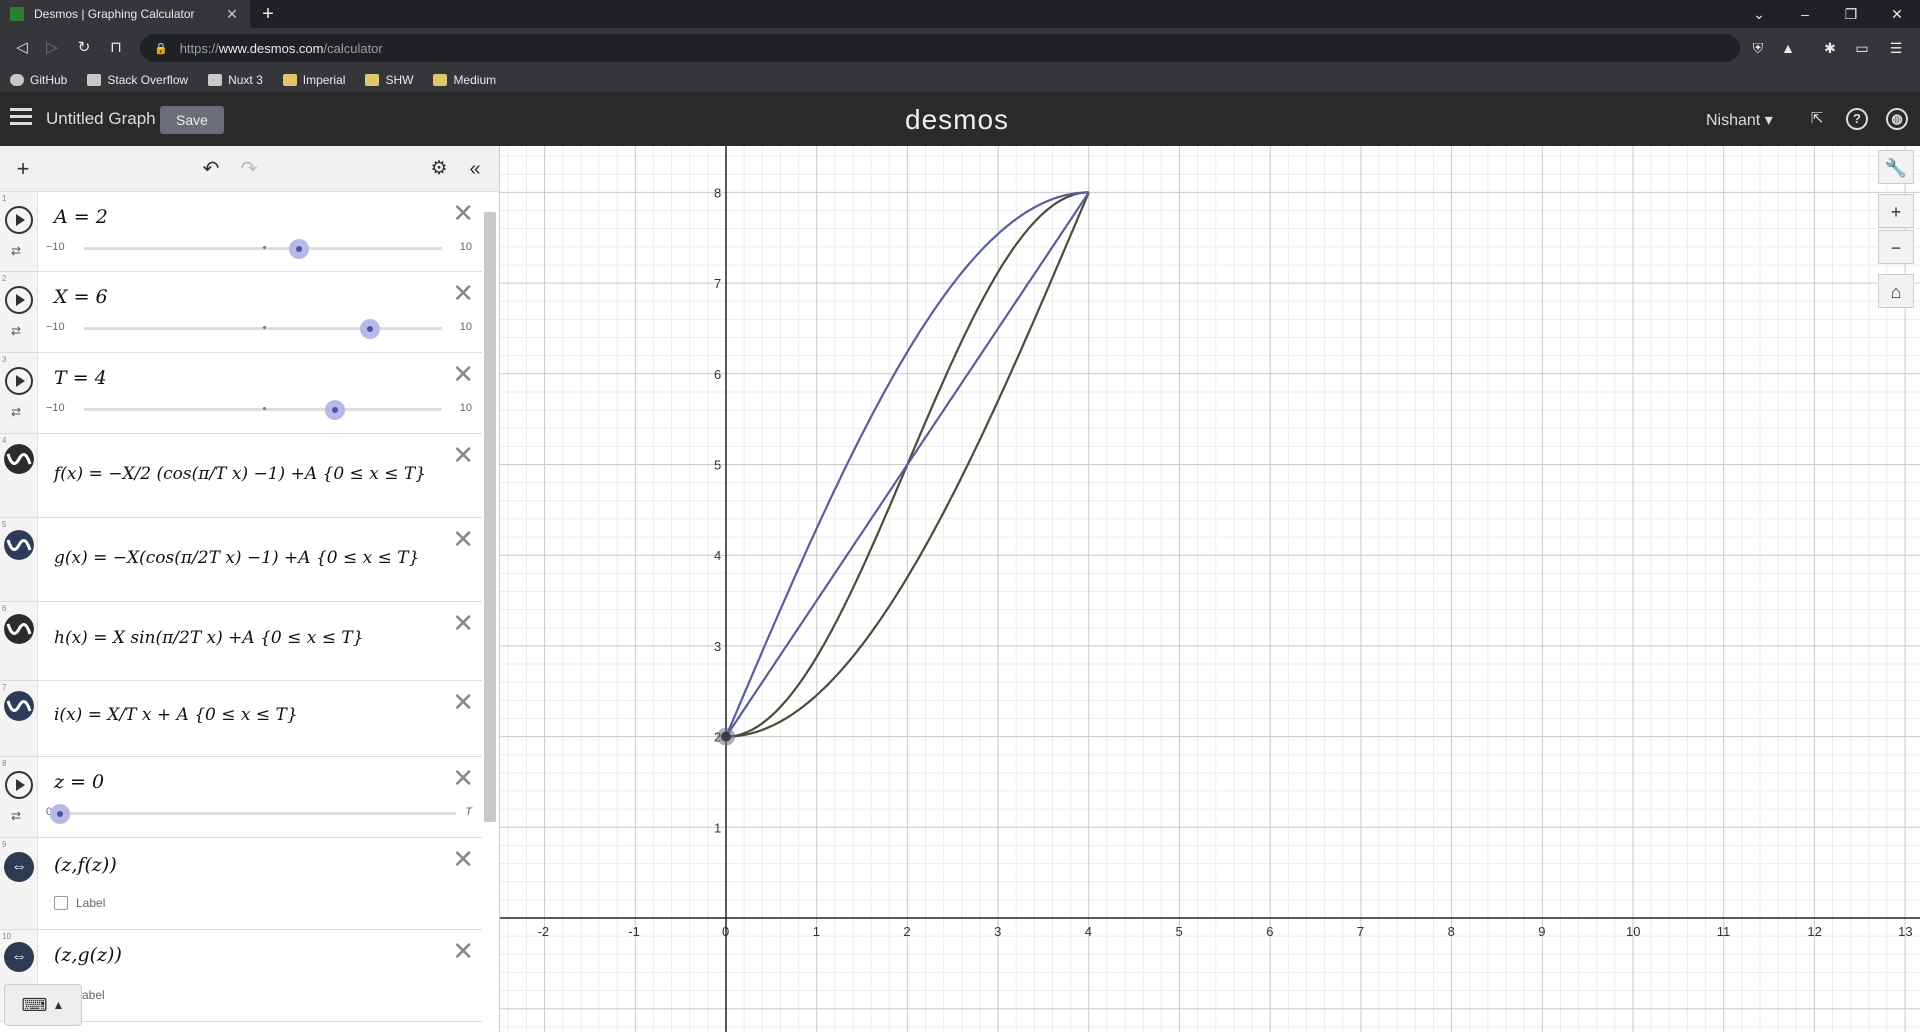 This screenshot has height=1032, width=1920. Describe the element at coordinates (1897, 119) in the screenshot. I see `language-globe-icon: ◍` at that location.